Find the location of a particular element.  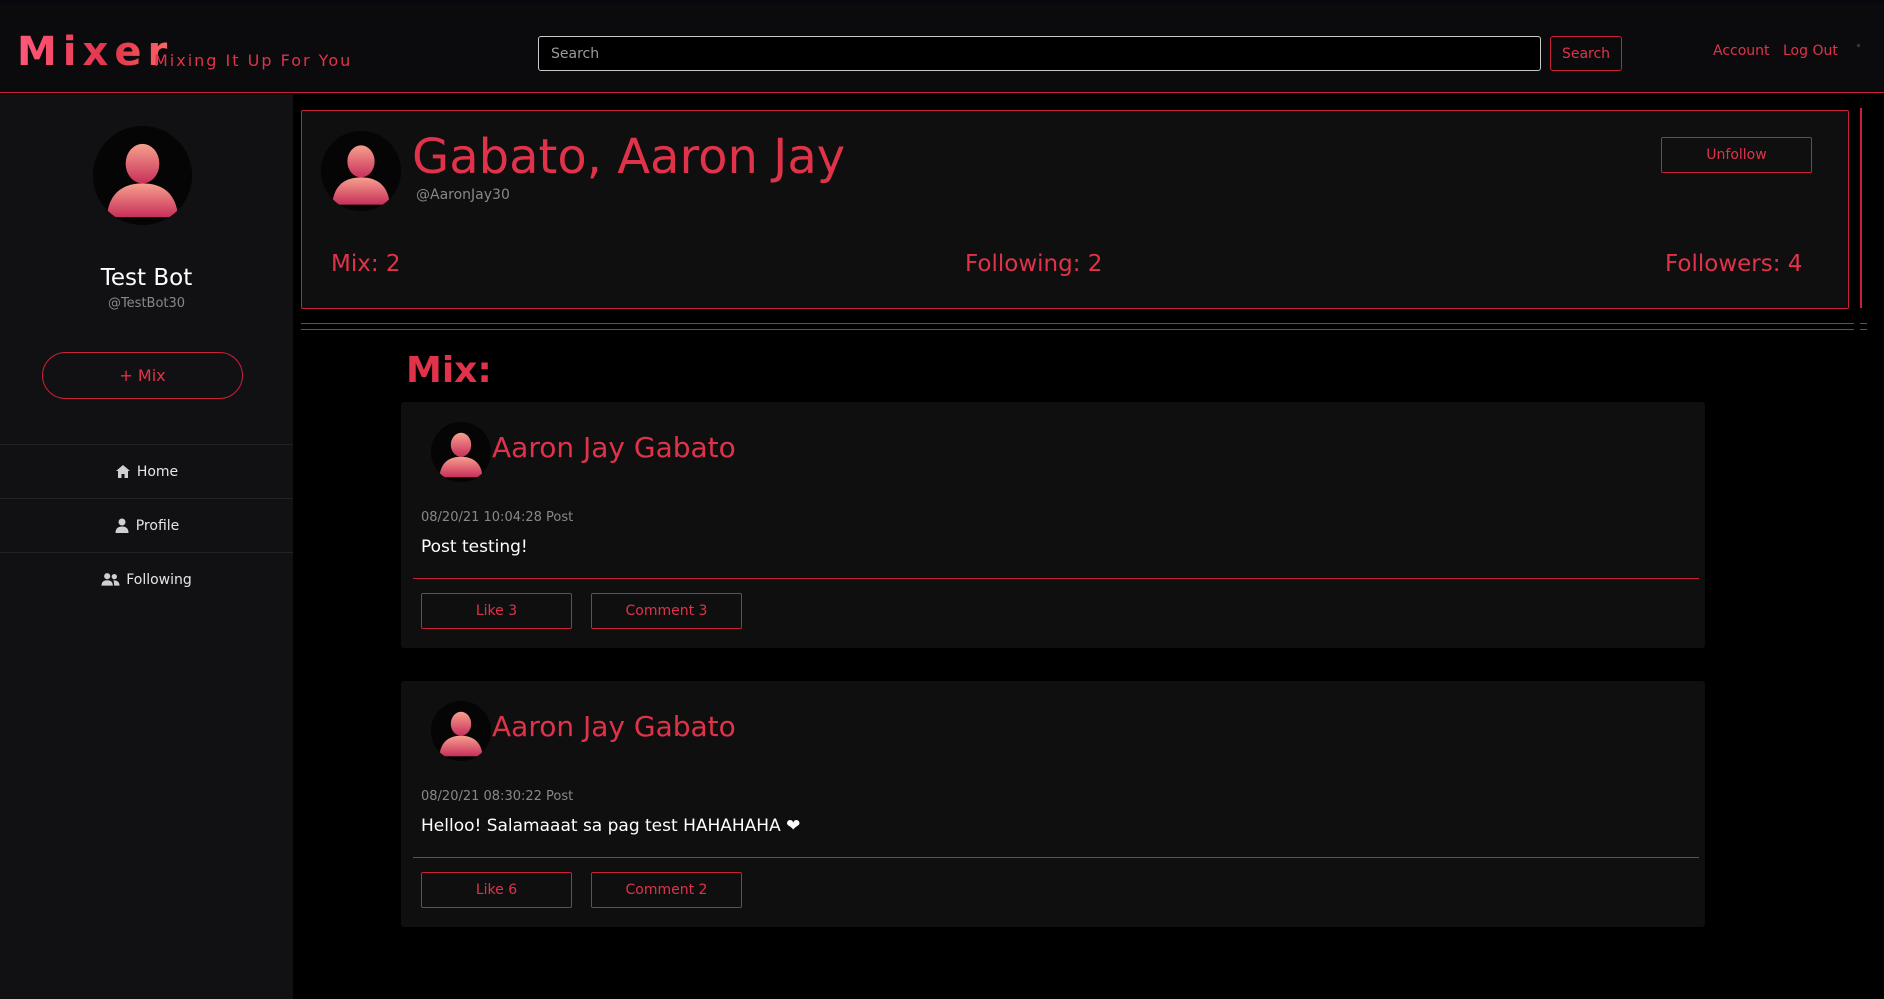

users-icon is located at coordinates (110, 579).